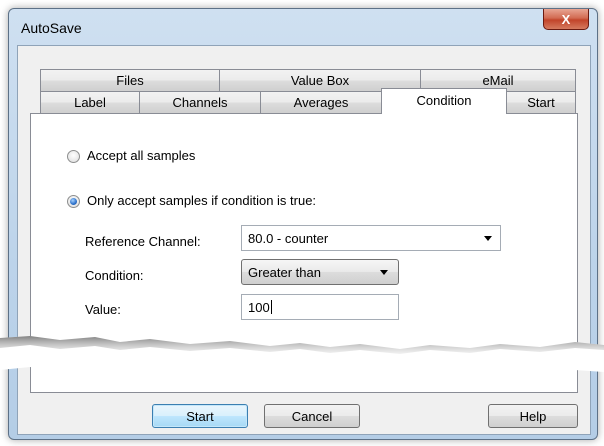 The image size is (604, 446). What do you see at coordinates (143, 241) in the screenshot?
I see `reference-channel-label: Reference Channel:` at bounding box center [143, 241].